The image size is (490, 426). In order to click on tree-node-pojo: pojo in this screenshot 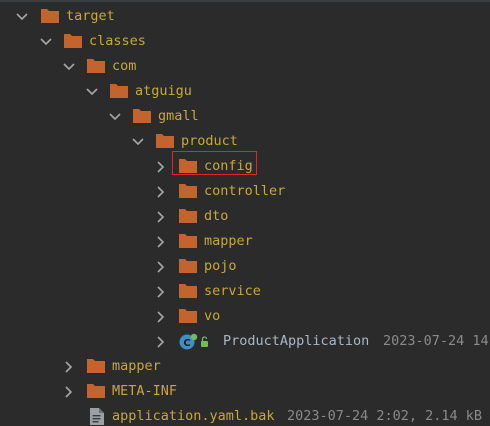, I will do `click(245, 266)`.